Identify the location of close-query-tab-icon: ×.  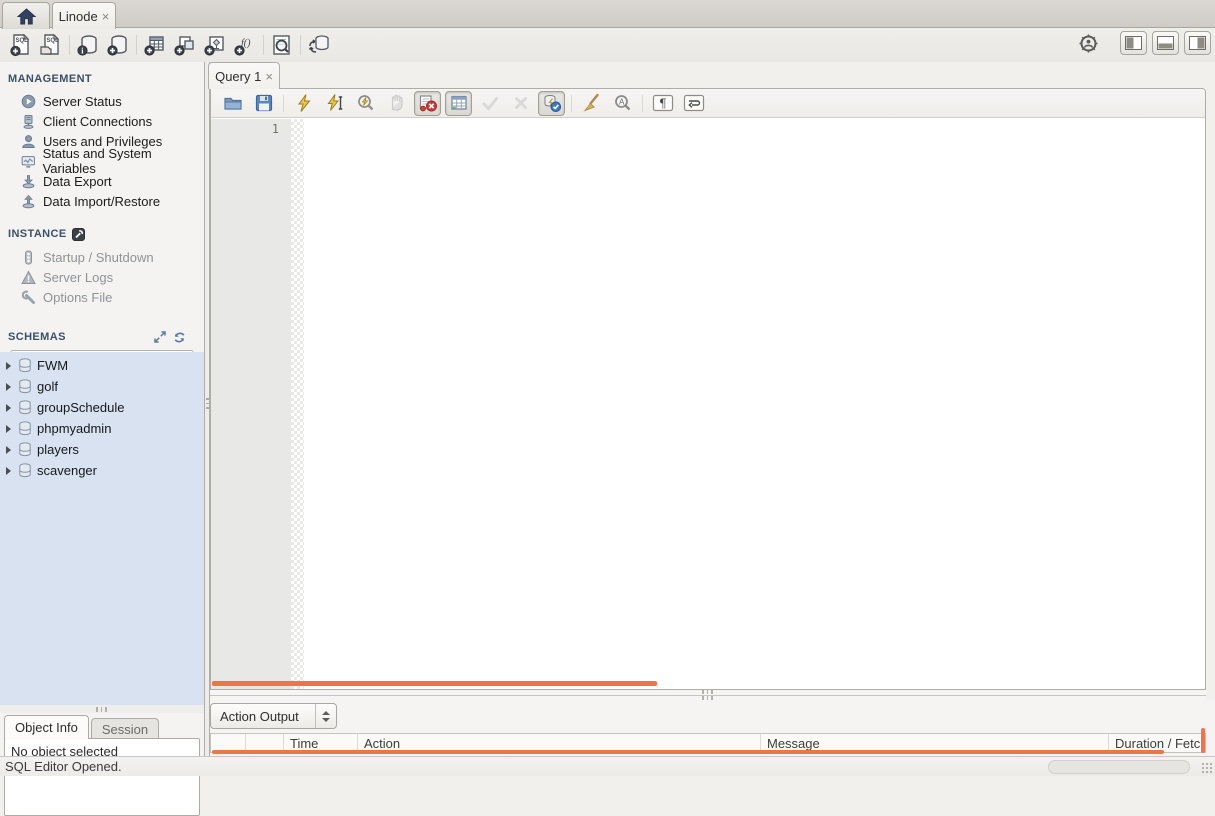
(269, 76).